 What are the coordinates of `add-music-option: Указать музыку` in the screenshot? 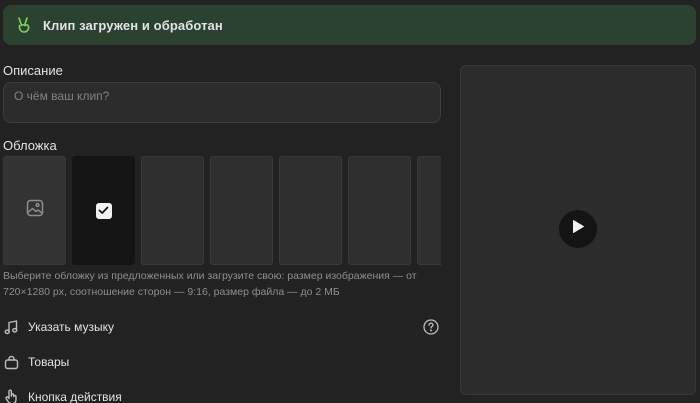 It's located at (223, 327).